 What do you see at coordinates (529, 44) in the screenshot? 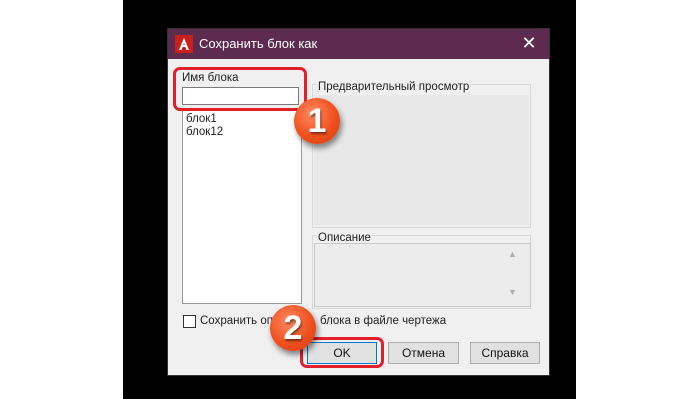
I see `close-icon: ✕` at bounding box center [529, 44].